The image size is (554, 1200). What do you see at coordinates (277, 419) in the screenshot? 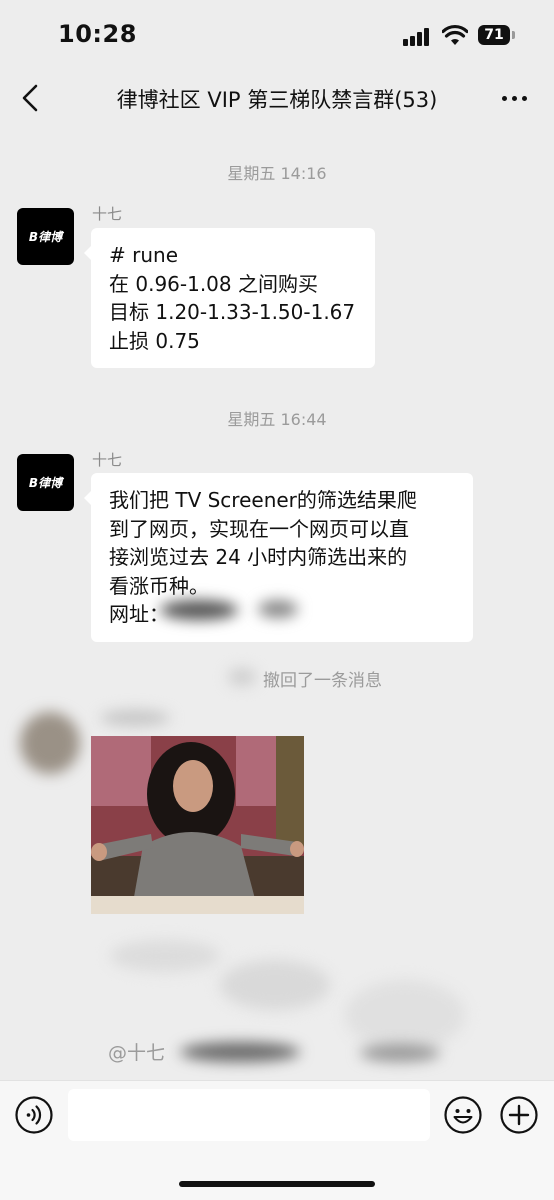
I see `message-timestamp: 星期五 16:44` at bounding box center [277, 419].